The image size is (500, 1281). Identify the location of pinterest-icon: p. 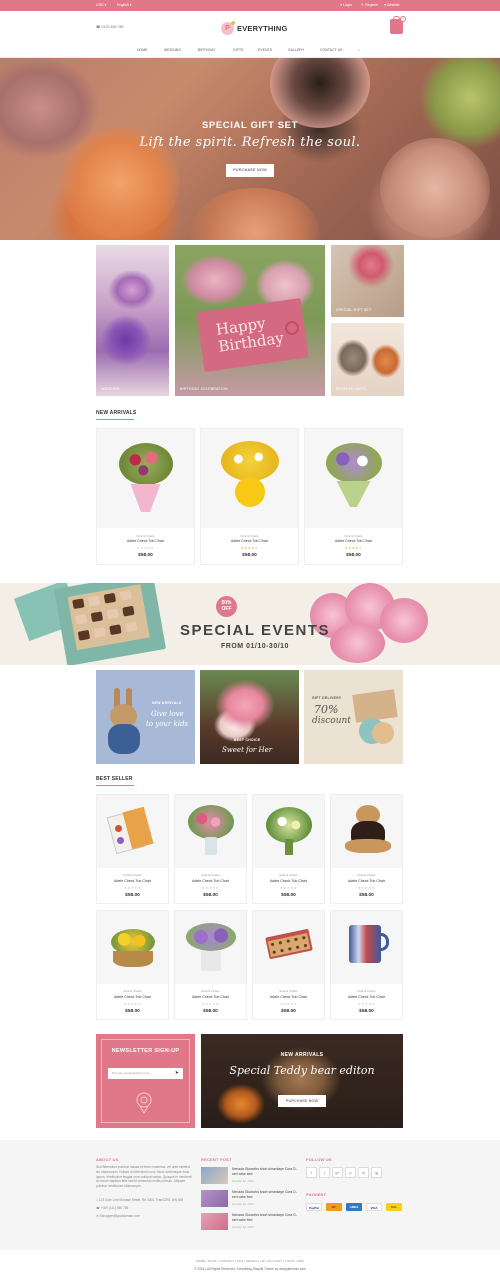
(350, 1172).